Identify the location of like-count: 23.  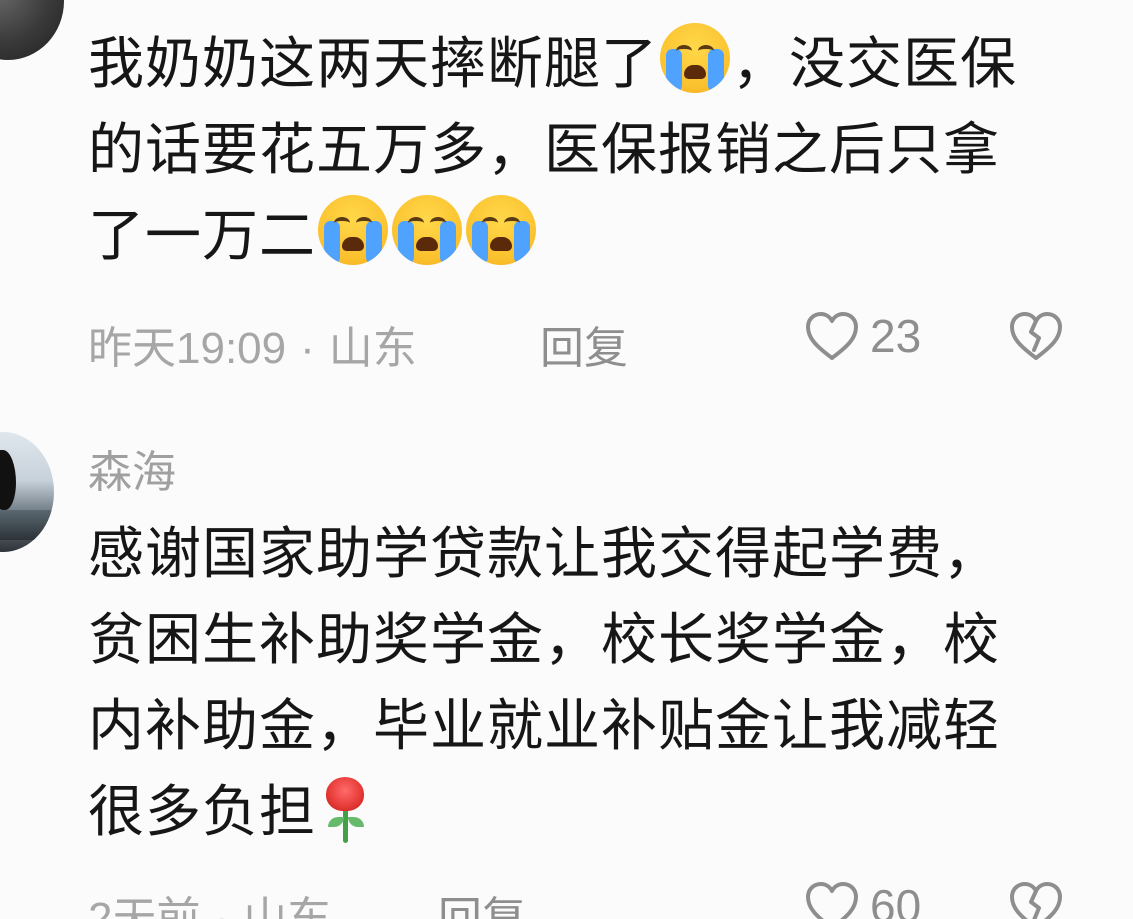
(896, 336).